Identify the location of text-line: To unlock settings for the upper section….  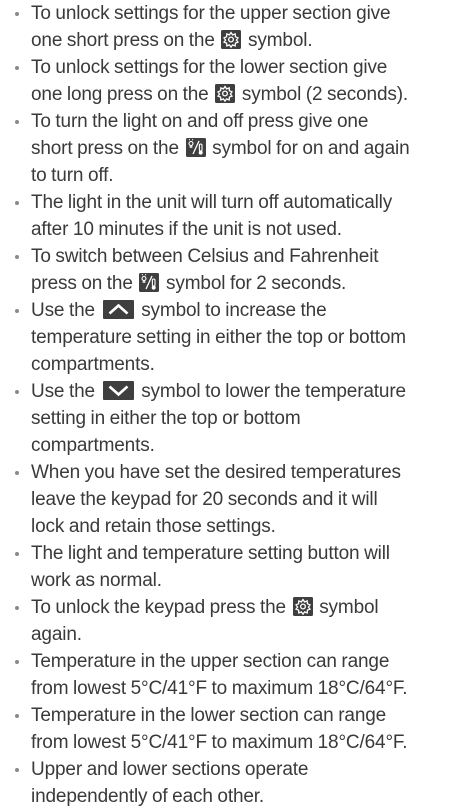
(211, 13).